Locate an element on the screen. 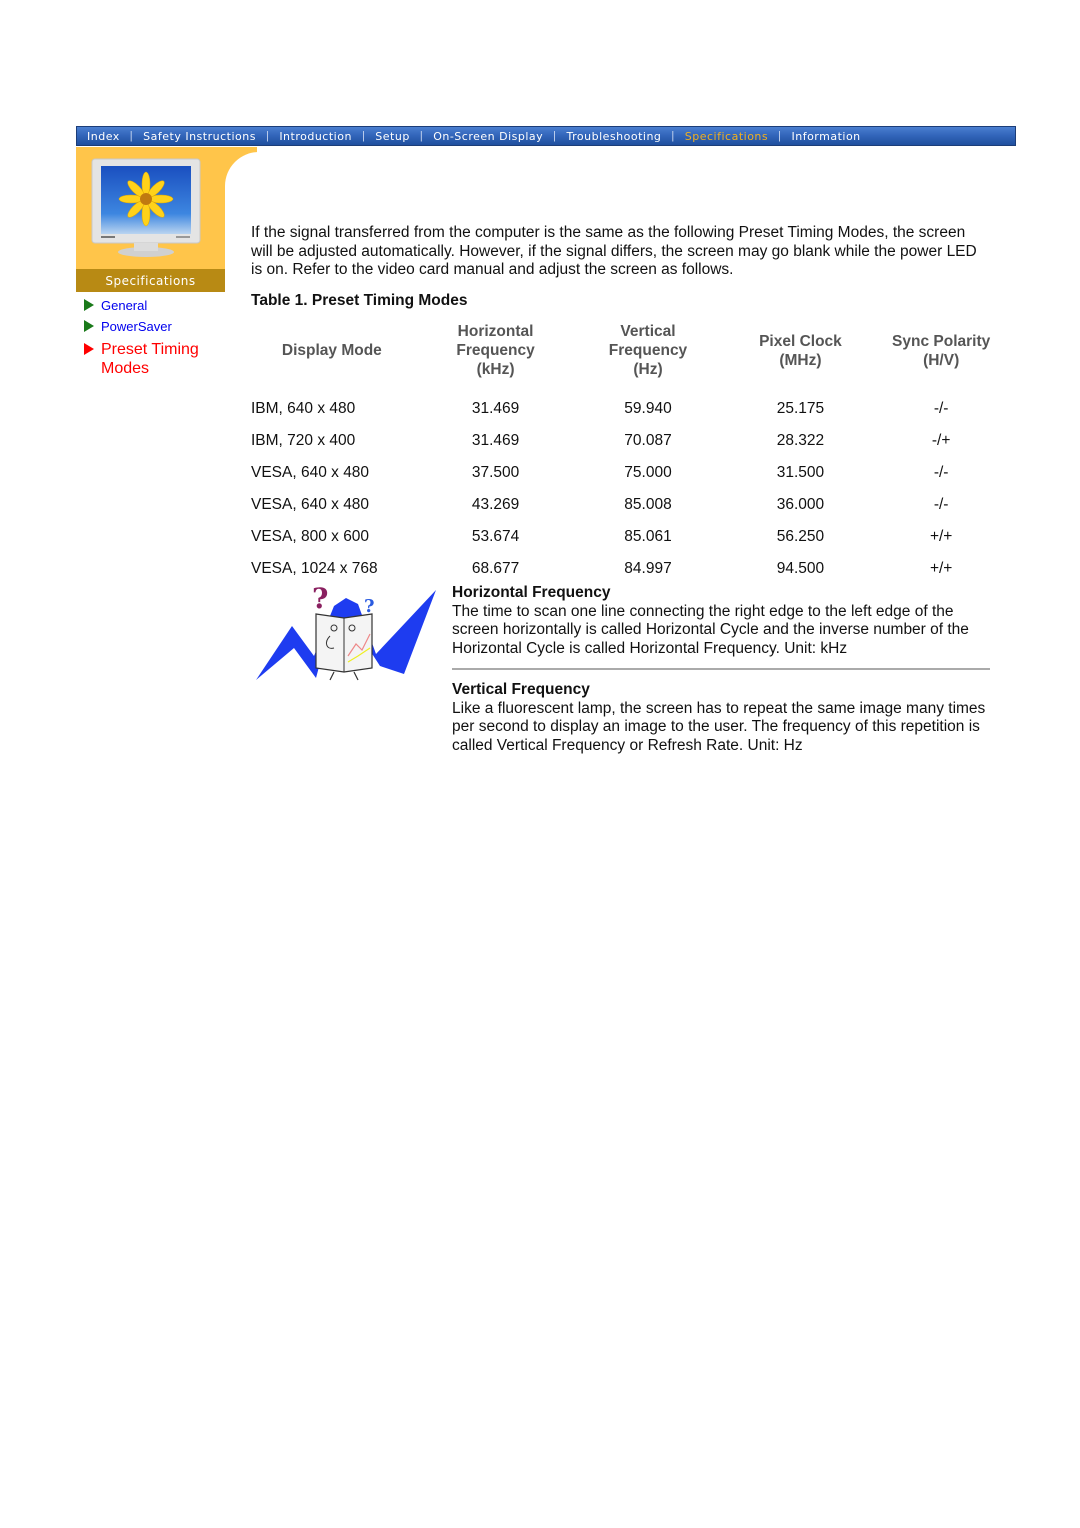  definition-title: Horizontal Frequency is located at coordinates (531, 592).